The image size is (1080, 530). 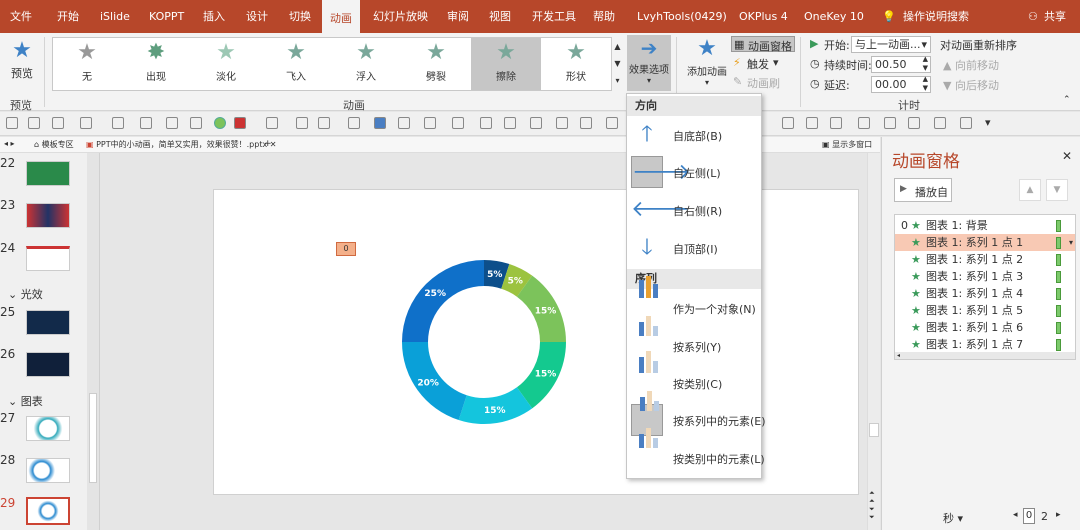 What do you see at coordinates (58, 123) in the screenshot?
I see `frame-icon` at bounding box center [58, 123].